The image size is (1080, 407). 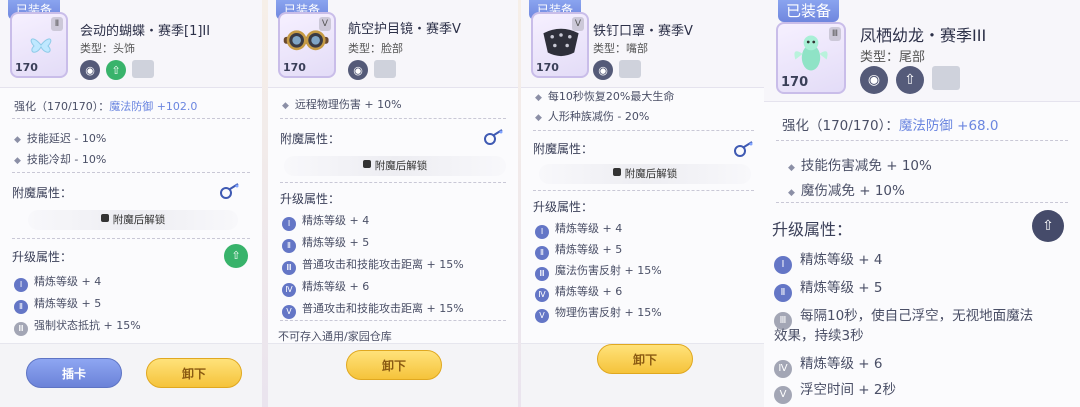 What do you see at coordinates (809, 11) in the screenshot?
I see `equipped-badge: 已装备` at bounding box center [809, 11].